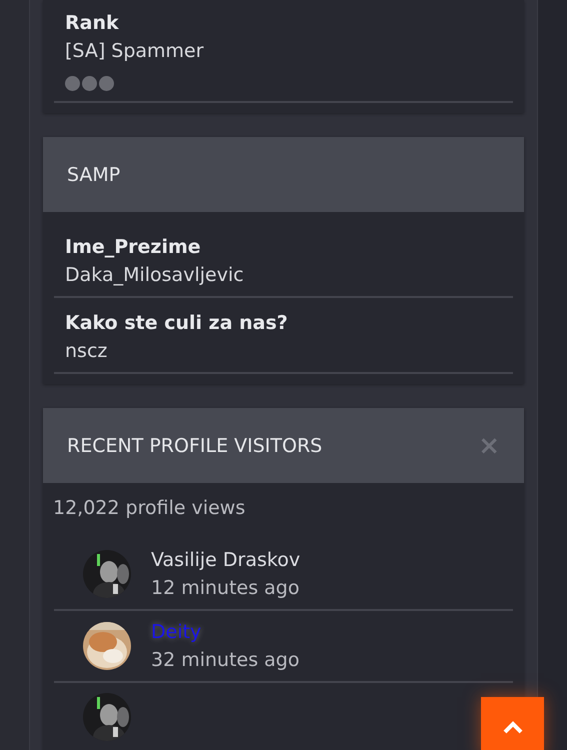 The width and height of the screenshot is (567, 750). What do you see at coordinates (225, 560) in the screenshot?
I see `visitor-name: Vasilije Draskov` at bounding box center [225, 560].